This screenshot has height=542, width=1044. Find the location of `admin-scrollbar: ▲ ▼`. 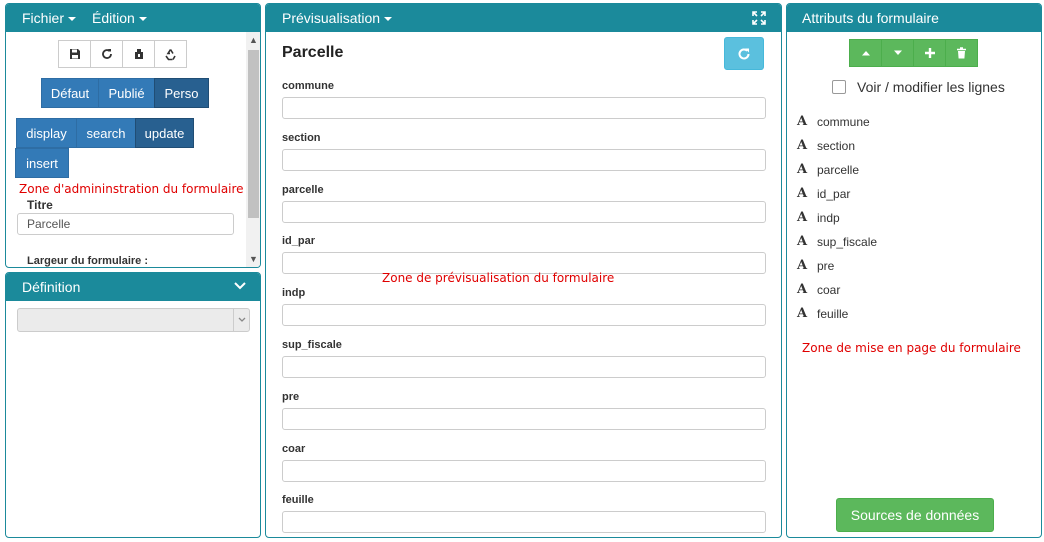

admin-scrollbar: ▲ ▼ is located at coordinates (253, 149).